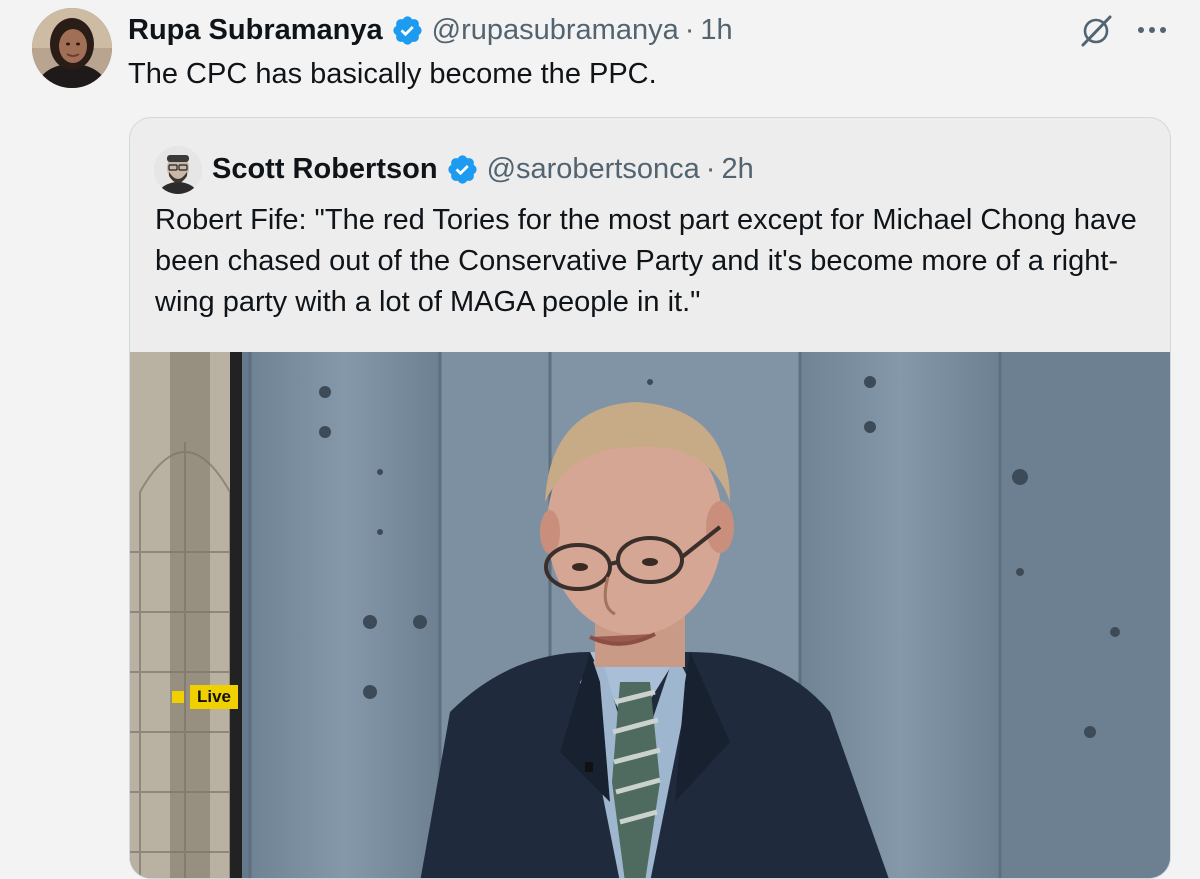 The width and height of the screenshot is (1200, 879). Describe the element at coordinates (325, 169) in the screenshot. I see `quoted-author-name: Scott Robertson` at that location.